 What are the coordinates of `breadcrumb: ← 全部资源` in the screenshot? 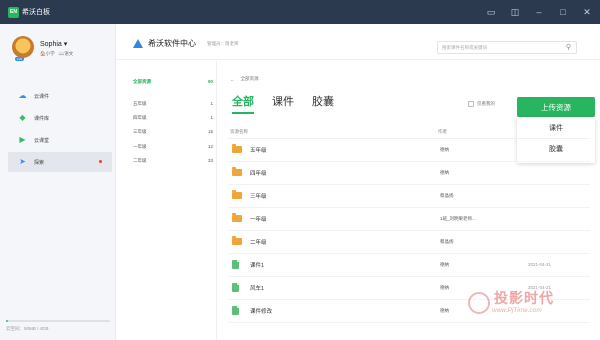 It's located at (244, 79).